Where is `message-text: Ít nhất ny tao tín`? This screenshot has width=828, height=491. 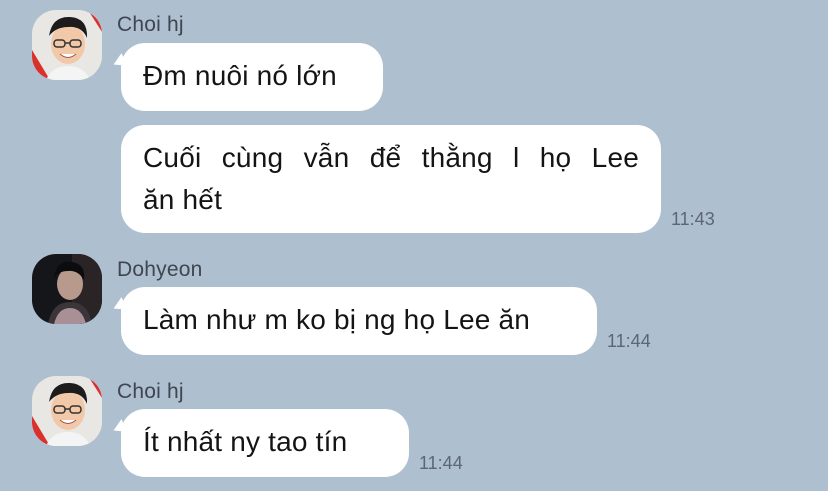 message-text: Ít nhất ny tao tín is located at coordinates (245, 441).